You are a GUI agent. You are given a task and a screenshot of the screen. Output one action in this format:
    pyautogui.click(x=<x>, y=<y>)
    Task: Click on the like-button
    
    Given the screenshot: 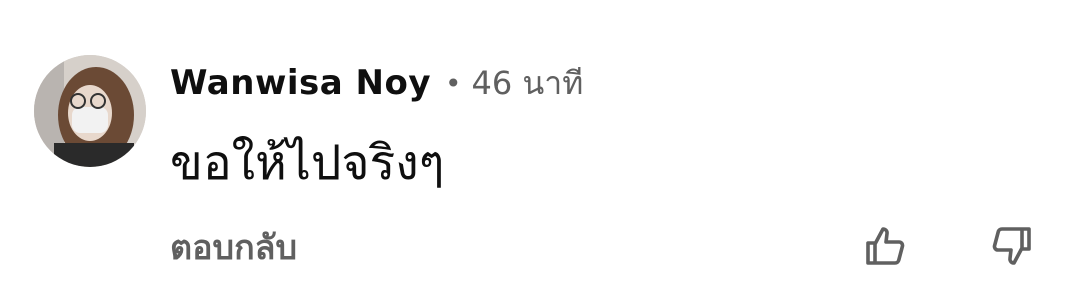 What is the action you would take?
    pyautogui.click(x=886, y=246)
    